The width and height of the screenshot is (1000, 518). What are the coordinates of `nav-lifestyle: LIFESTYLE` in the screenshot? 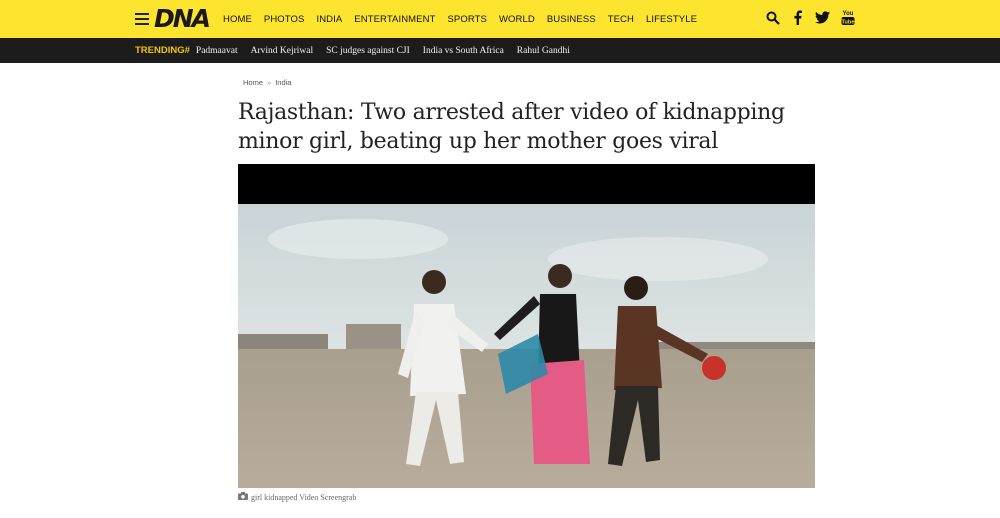 It's located at (671, 19).